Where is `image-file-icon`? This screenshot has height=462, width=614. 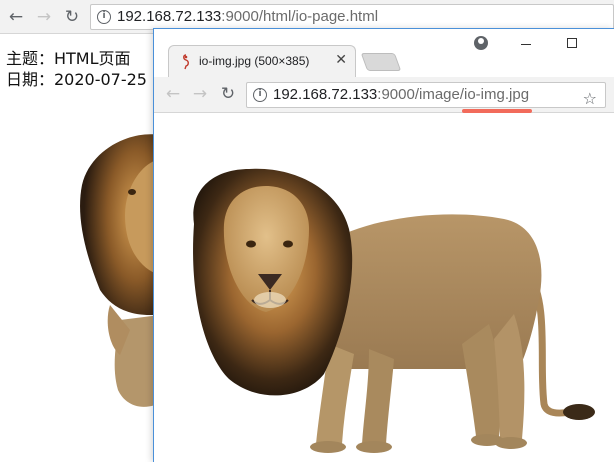 image-file-icon is located at coordinates (186, 62).